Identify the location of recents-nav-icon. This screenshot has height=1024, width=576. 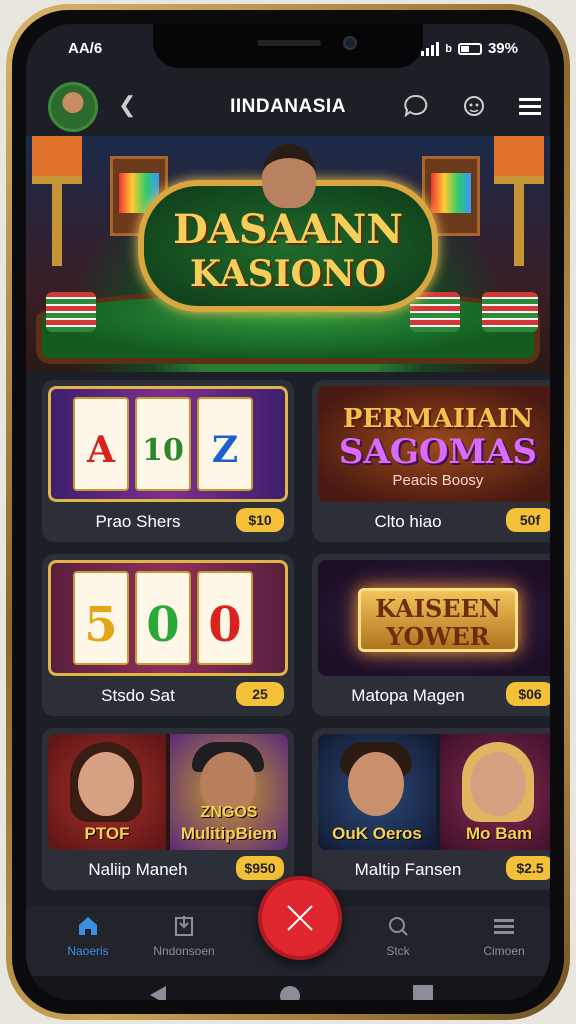
(423, 992).